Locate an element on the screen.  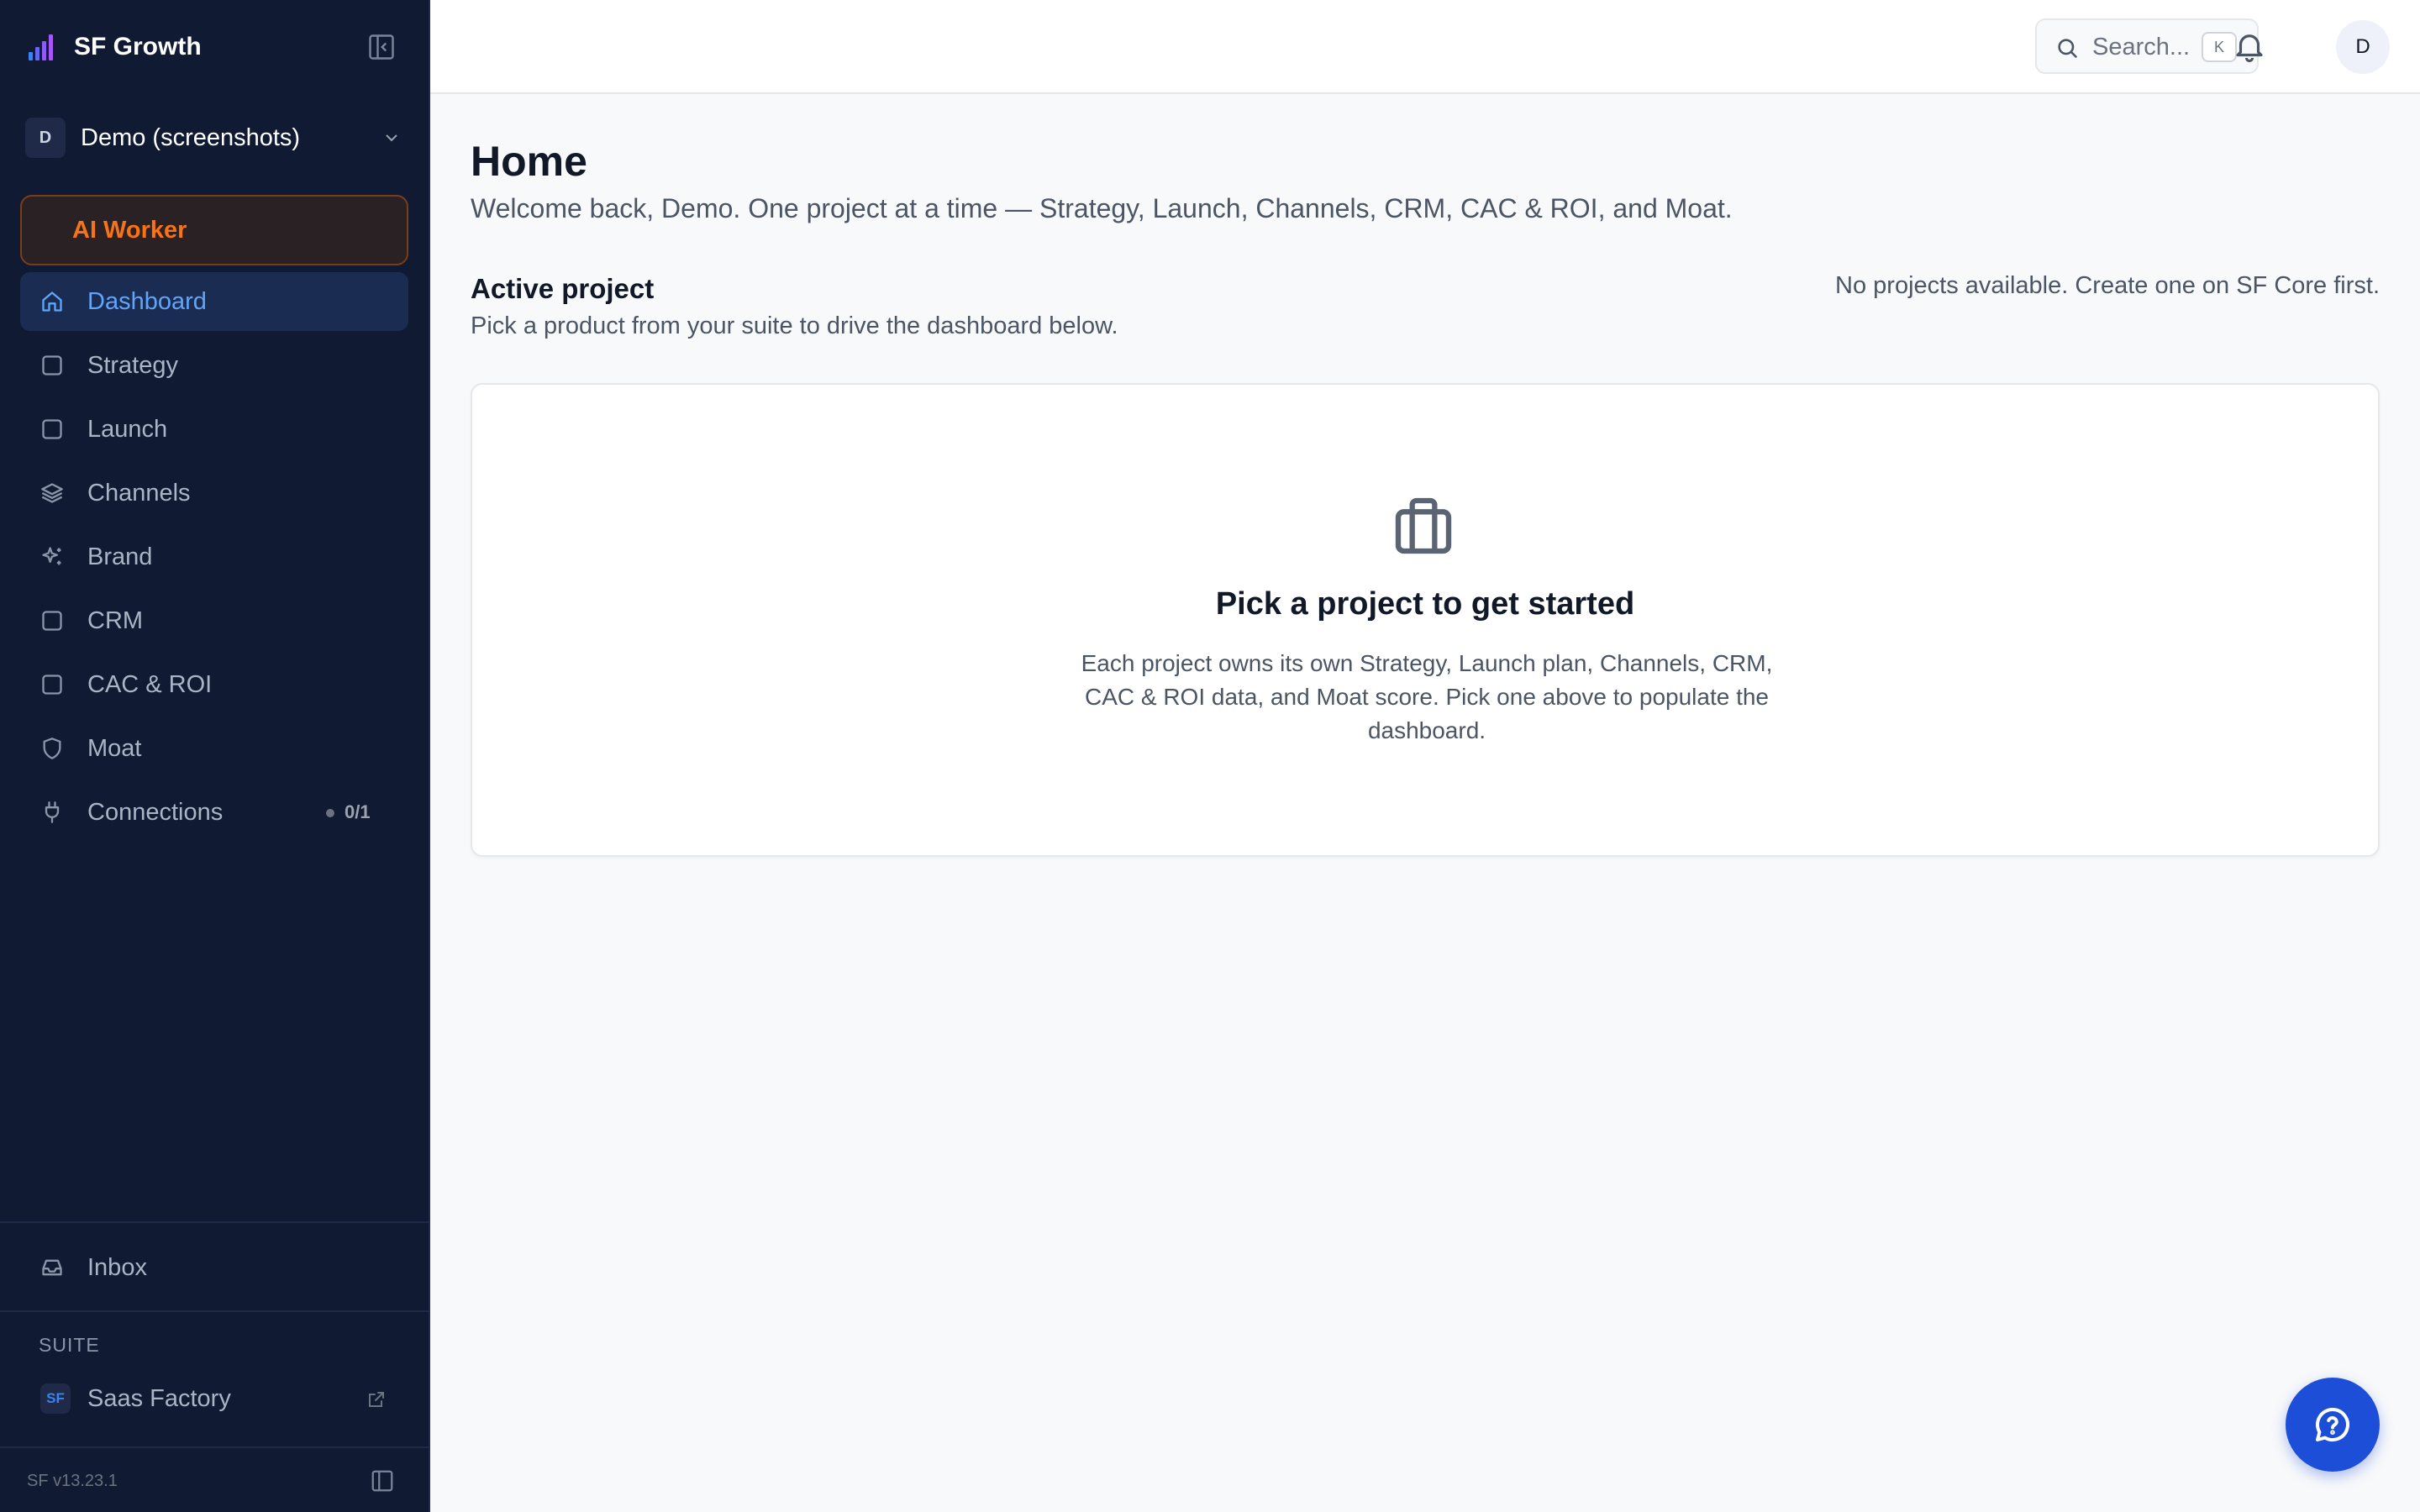
sidebar-item-label: Launch is located at coordinates (128, 429).